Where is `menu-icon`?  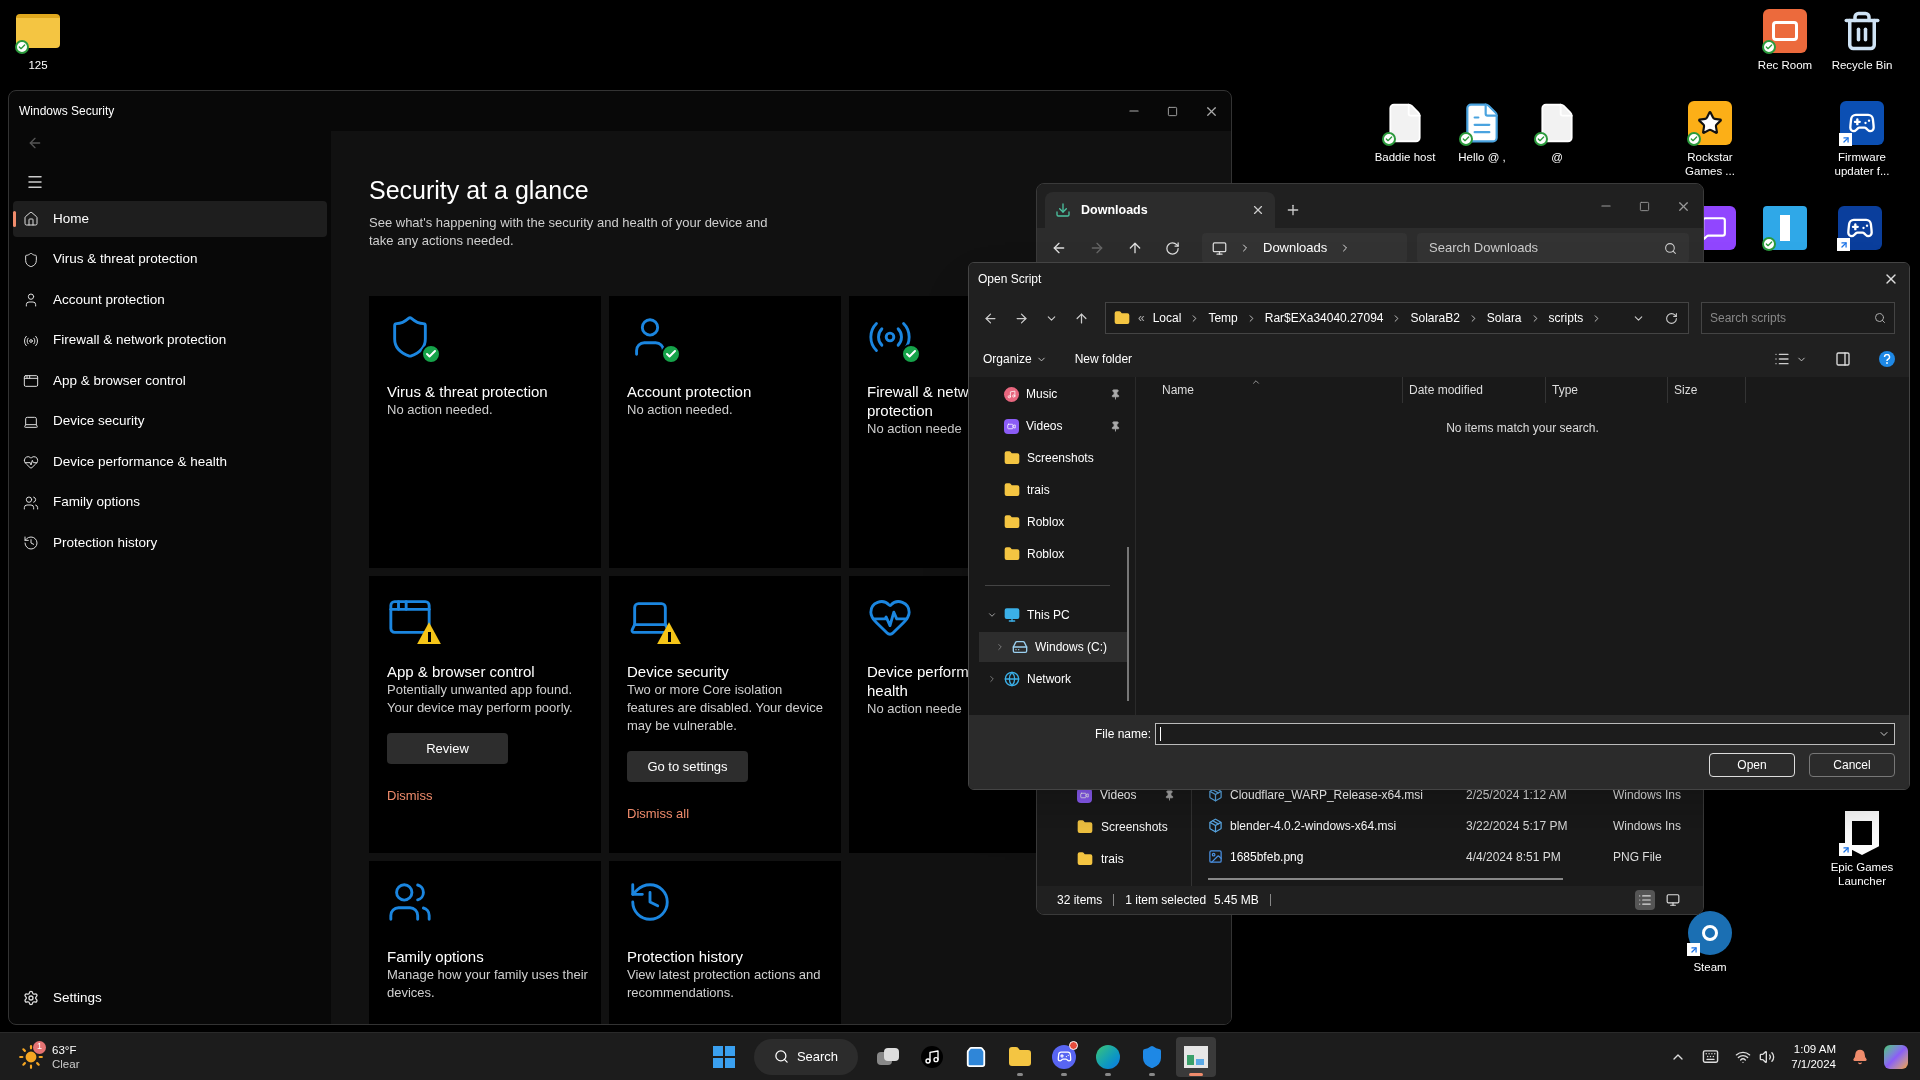 menu-icon is located at coordinates (35, 182).